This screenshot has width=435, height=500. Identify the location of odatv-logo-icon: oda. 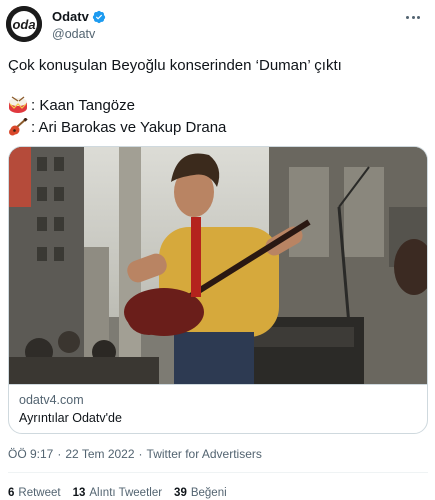
(24, 24).